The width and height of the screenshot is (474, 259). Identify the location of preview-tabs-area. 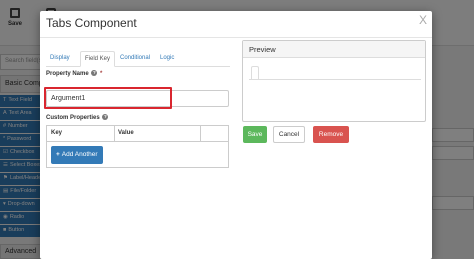
(335, 73).